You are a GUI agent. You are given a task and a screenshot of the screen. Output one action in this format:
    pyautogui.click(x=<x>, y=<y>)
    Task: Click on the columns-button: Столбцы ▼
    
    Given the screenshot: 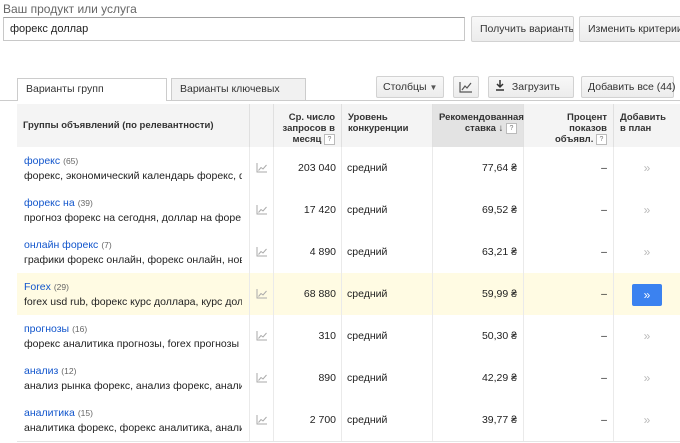 What is the action you would take?
    pyautogui.click(x=410, y=87)
    